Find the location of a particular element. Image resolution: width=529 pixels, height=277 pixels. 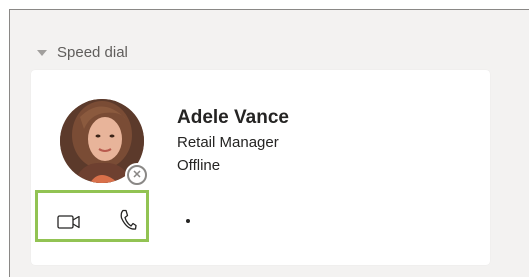

speed-dial-section-header: Speed dial is located at coordinates (82, 52).